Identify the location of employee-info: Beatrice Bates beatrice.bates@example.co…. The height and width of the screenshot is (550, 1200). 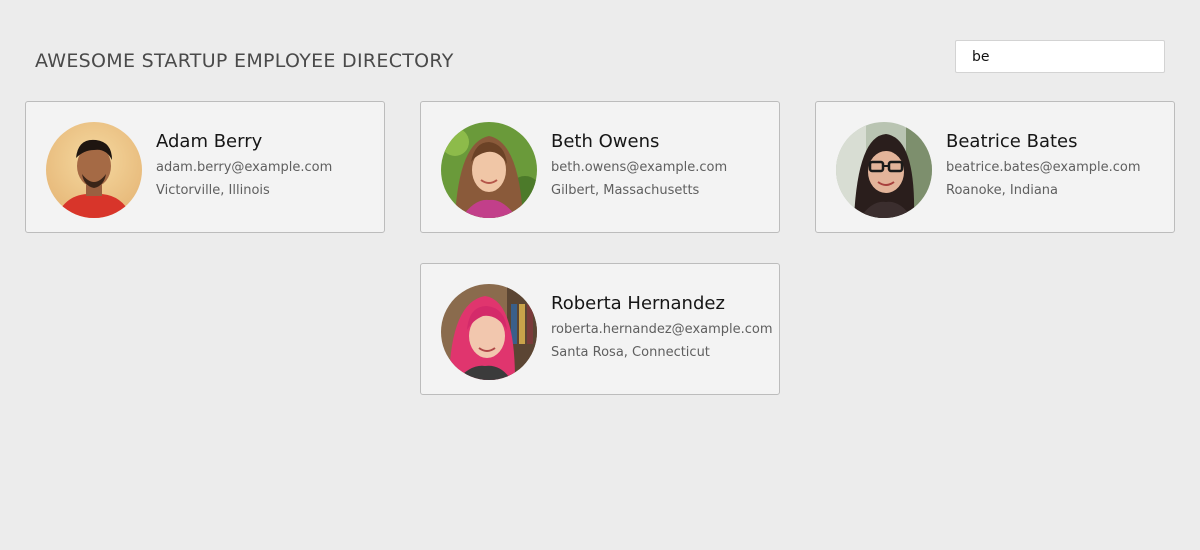
(1058, 165).